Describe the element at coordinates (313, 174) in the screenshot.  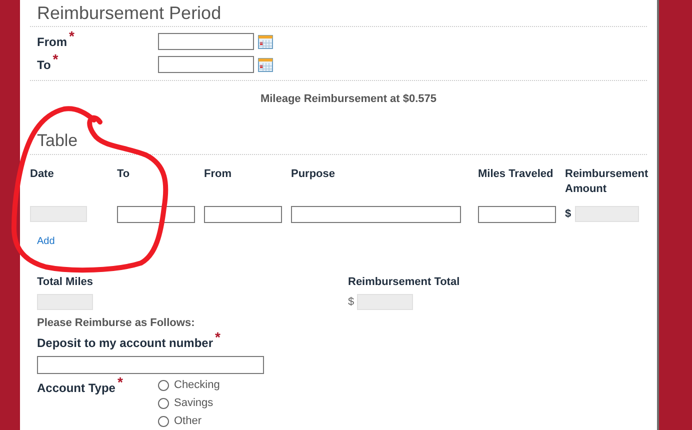
I see `column-header: Purpose` at that location.